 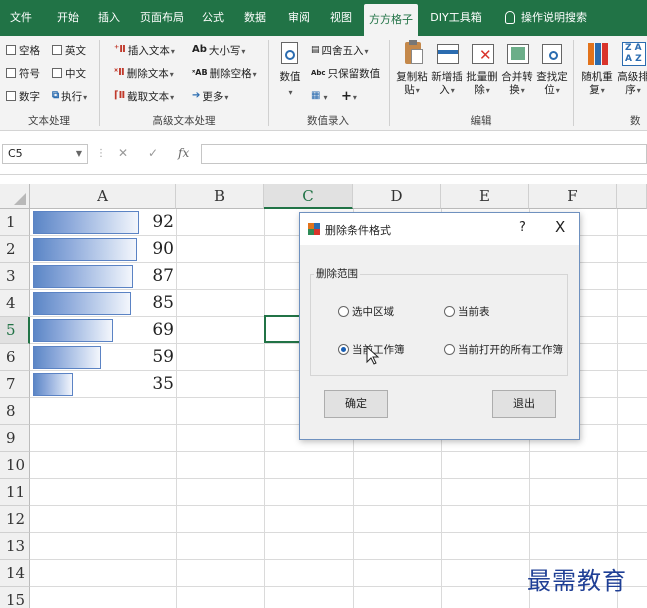 What do you see at coordinates (15, 519) in the screenshot?
I see `row-header-12: 12` at bounding box center [15, 519].